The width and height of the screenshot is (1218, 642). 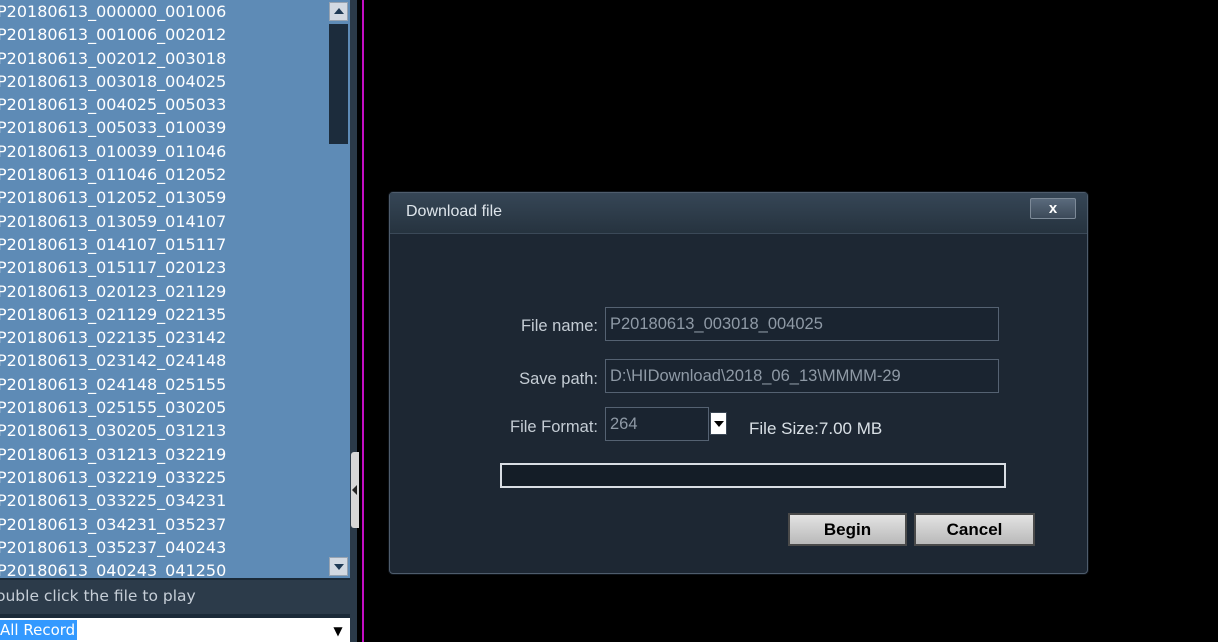 What do you see at coordinates (802, 324) in the screenshot?
I see `file-name-field: P20180613_003018_004025` at bounding box center [802, 324].